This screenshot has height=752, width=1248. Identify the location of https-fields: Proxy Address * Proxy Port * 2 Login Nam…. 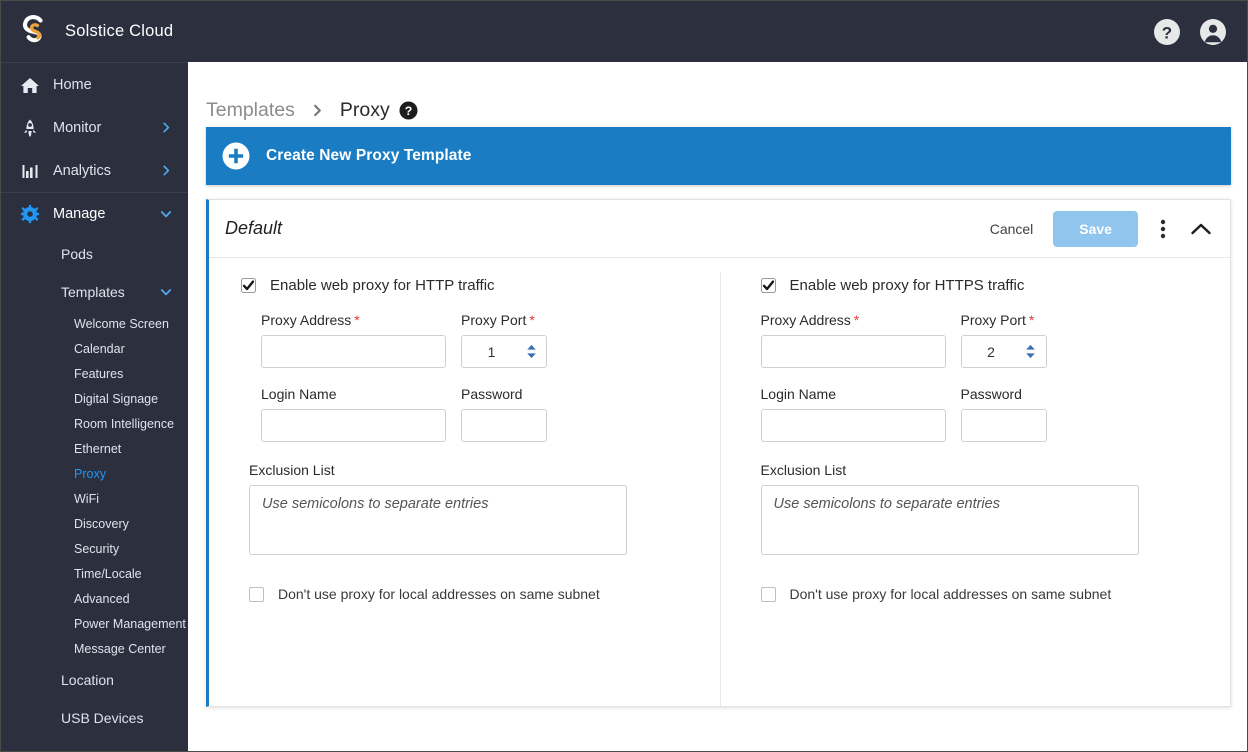
(982, 370).